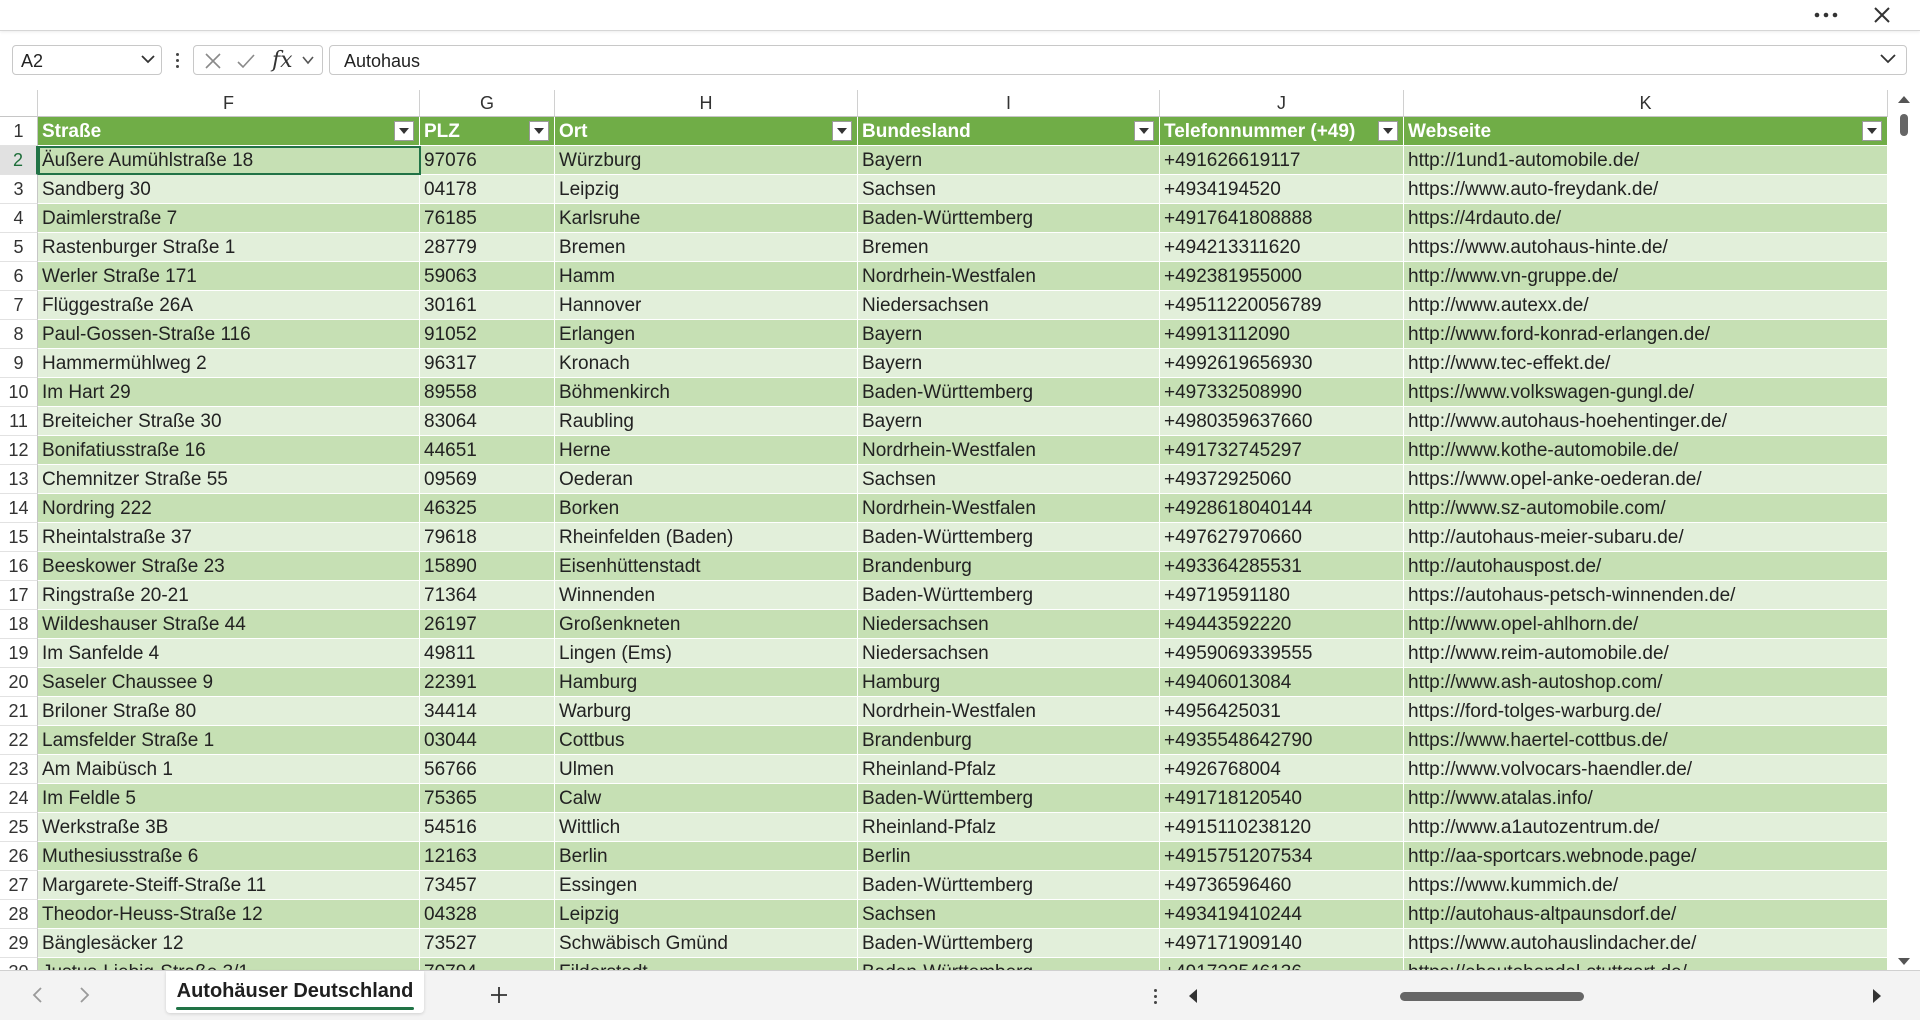  What do you see at coordinates (706, 276) in the screenshot?
I see `table-cell: Hamm` at bounding box center [706, 276].